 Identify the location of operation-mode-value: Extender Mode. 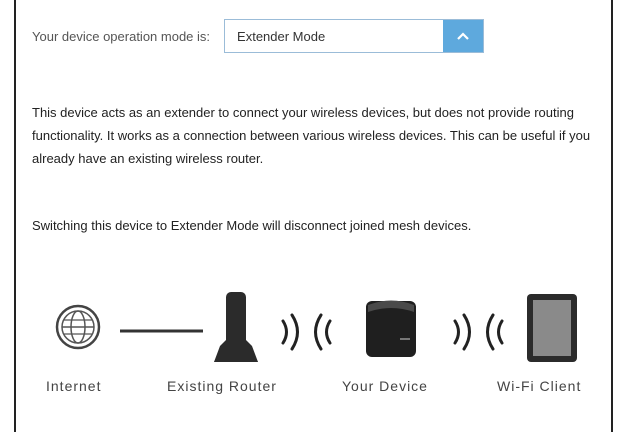
(281, 36).